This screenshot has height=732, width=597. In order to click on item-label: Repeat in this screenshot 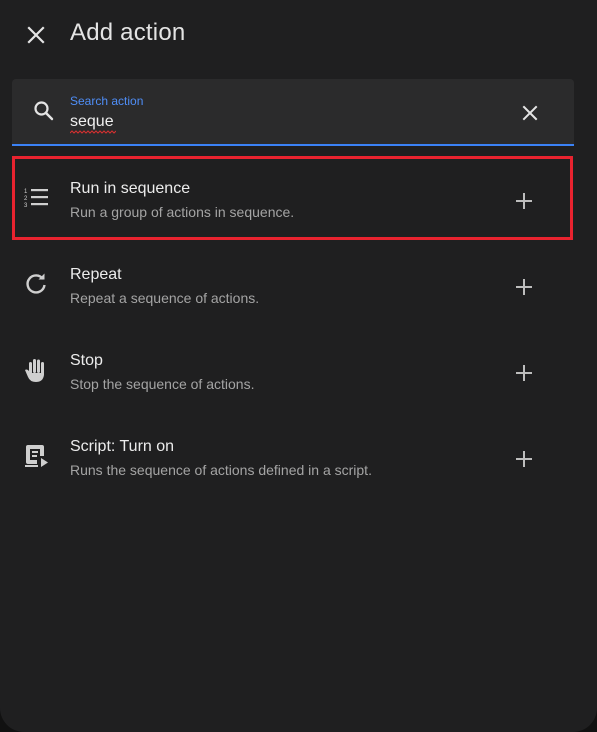, I will do `click(96, 274)`.